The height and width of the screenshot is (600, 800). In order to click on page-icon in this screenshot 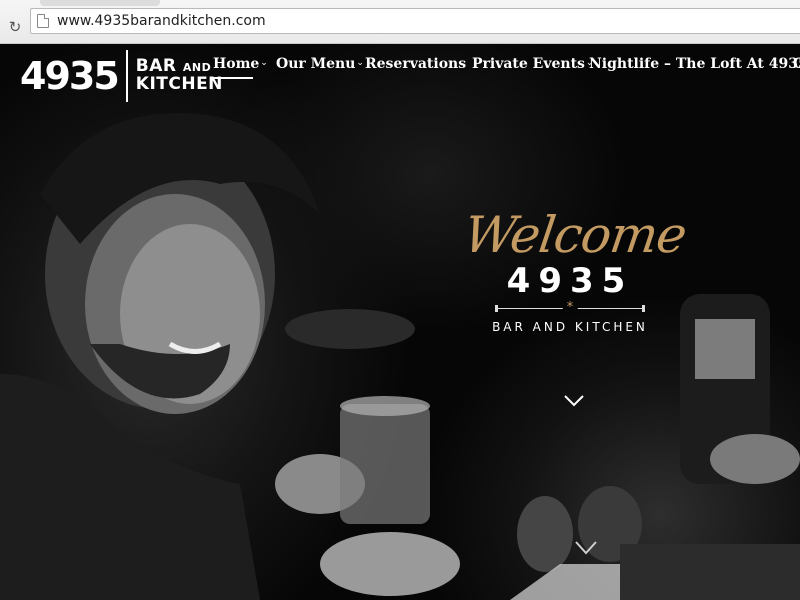, I will do `click(43, 21)`.